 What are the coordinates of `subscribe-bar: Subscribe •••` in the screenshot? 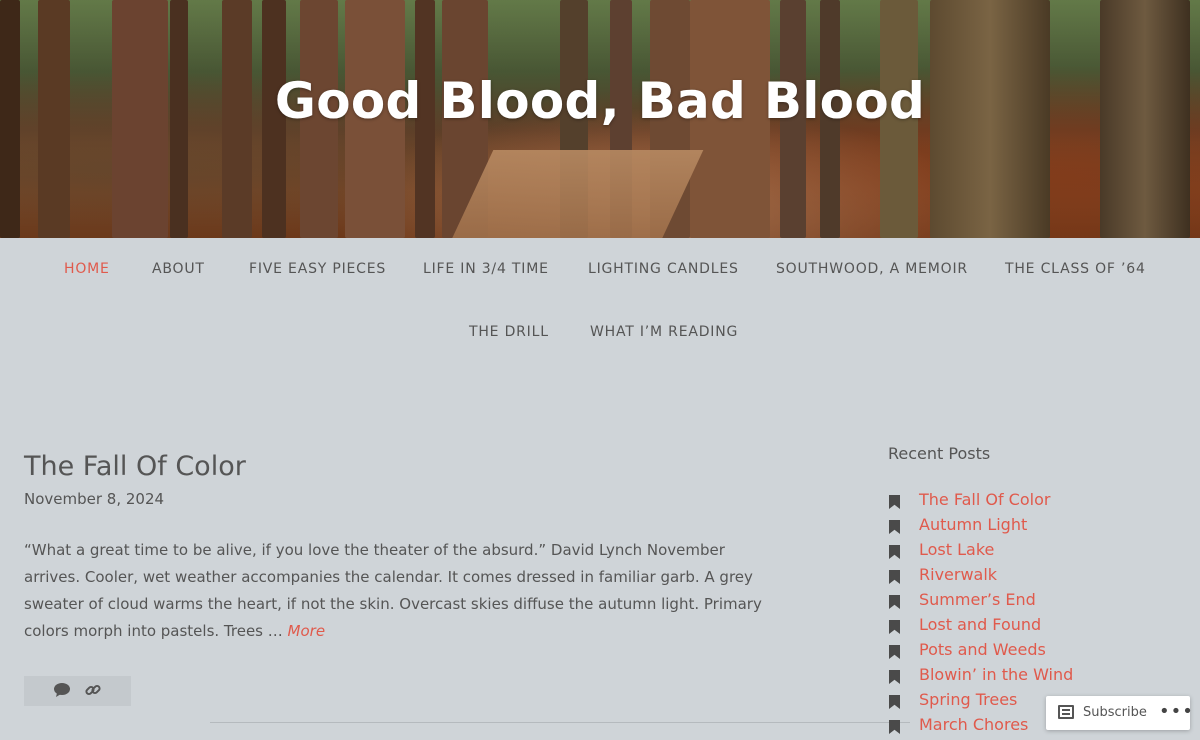 It's located at (1119, 713).